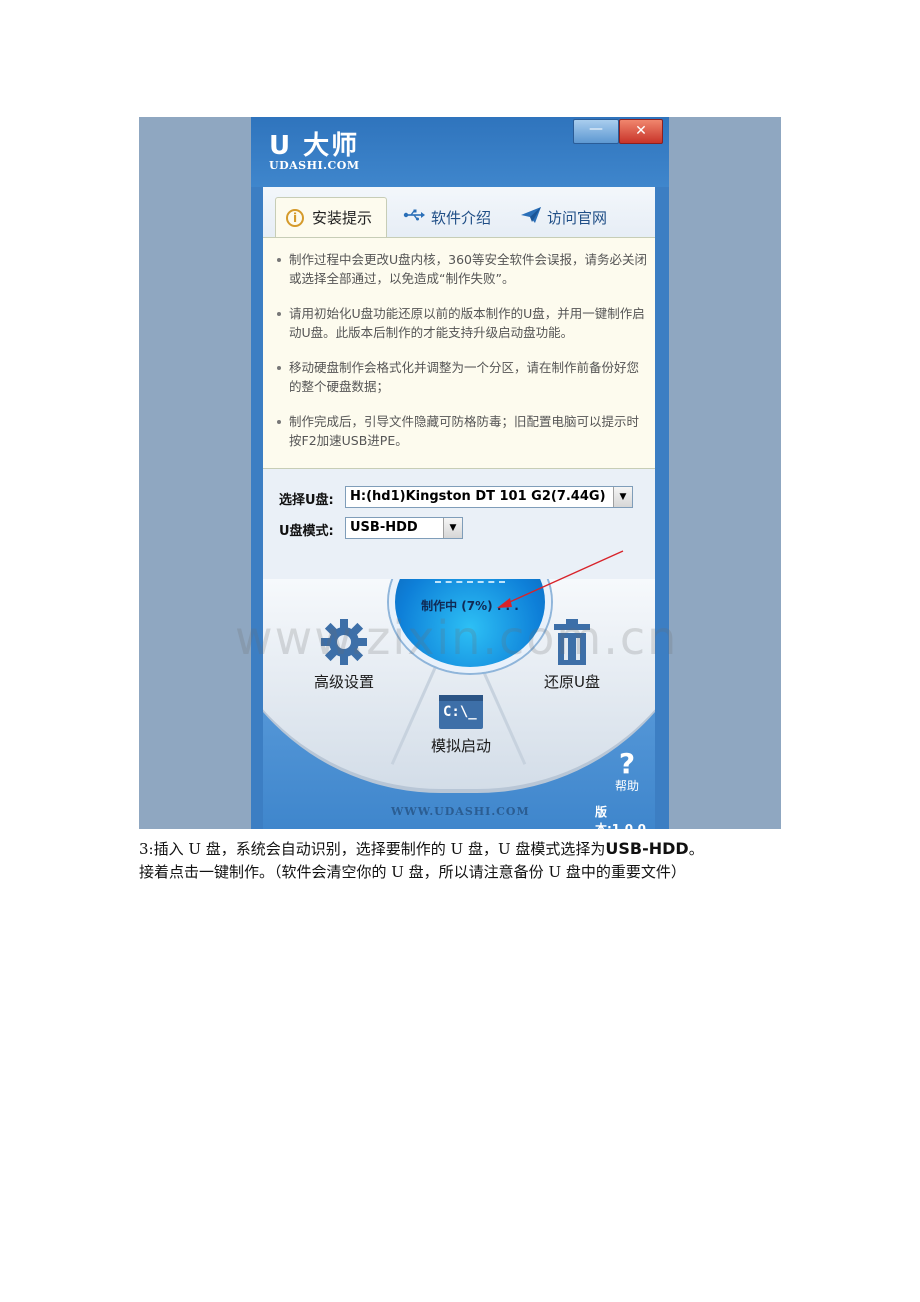 The image size is (920, 1302). Describe the element at coordinates (372, 849) in the screenshot. I see `caption-text: 3:插入 U 盘，系统会自动识别，选择要制作的 U 盘，U 盘模式选择为` at that location.